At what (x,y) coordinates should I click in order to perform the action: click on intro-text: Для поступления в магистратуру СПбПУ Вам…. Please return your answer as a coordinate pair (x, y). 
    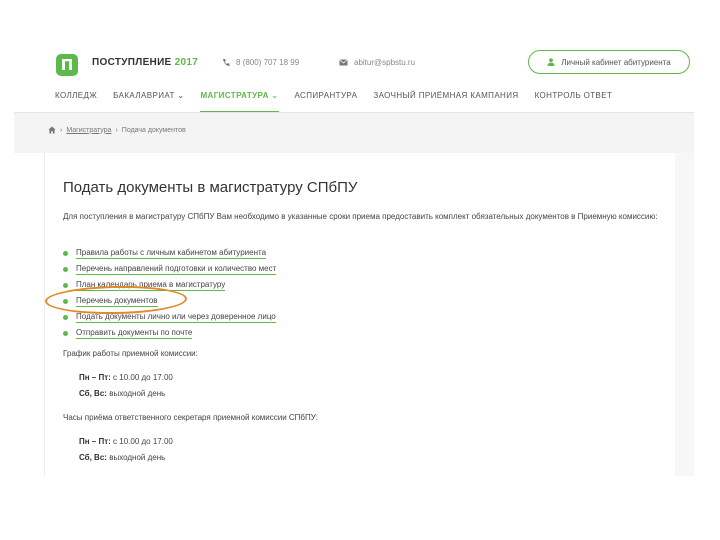
    Looking at the image, I should click on (360, 216).